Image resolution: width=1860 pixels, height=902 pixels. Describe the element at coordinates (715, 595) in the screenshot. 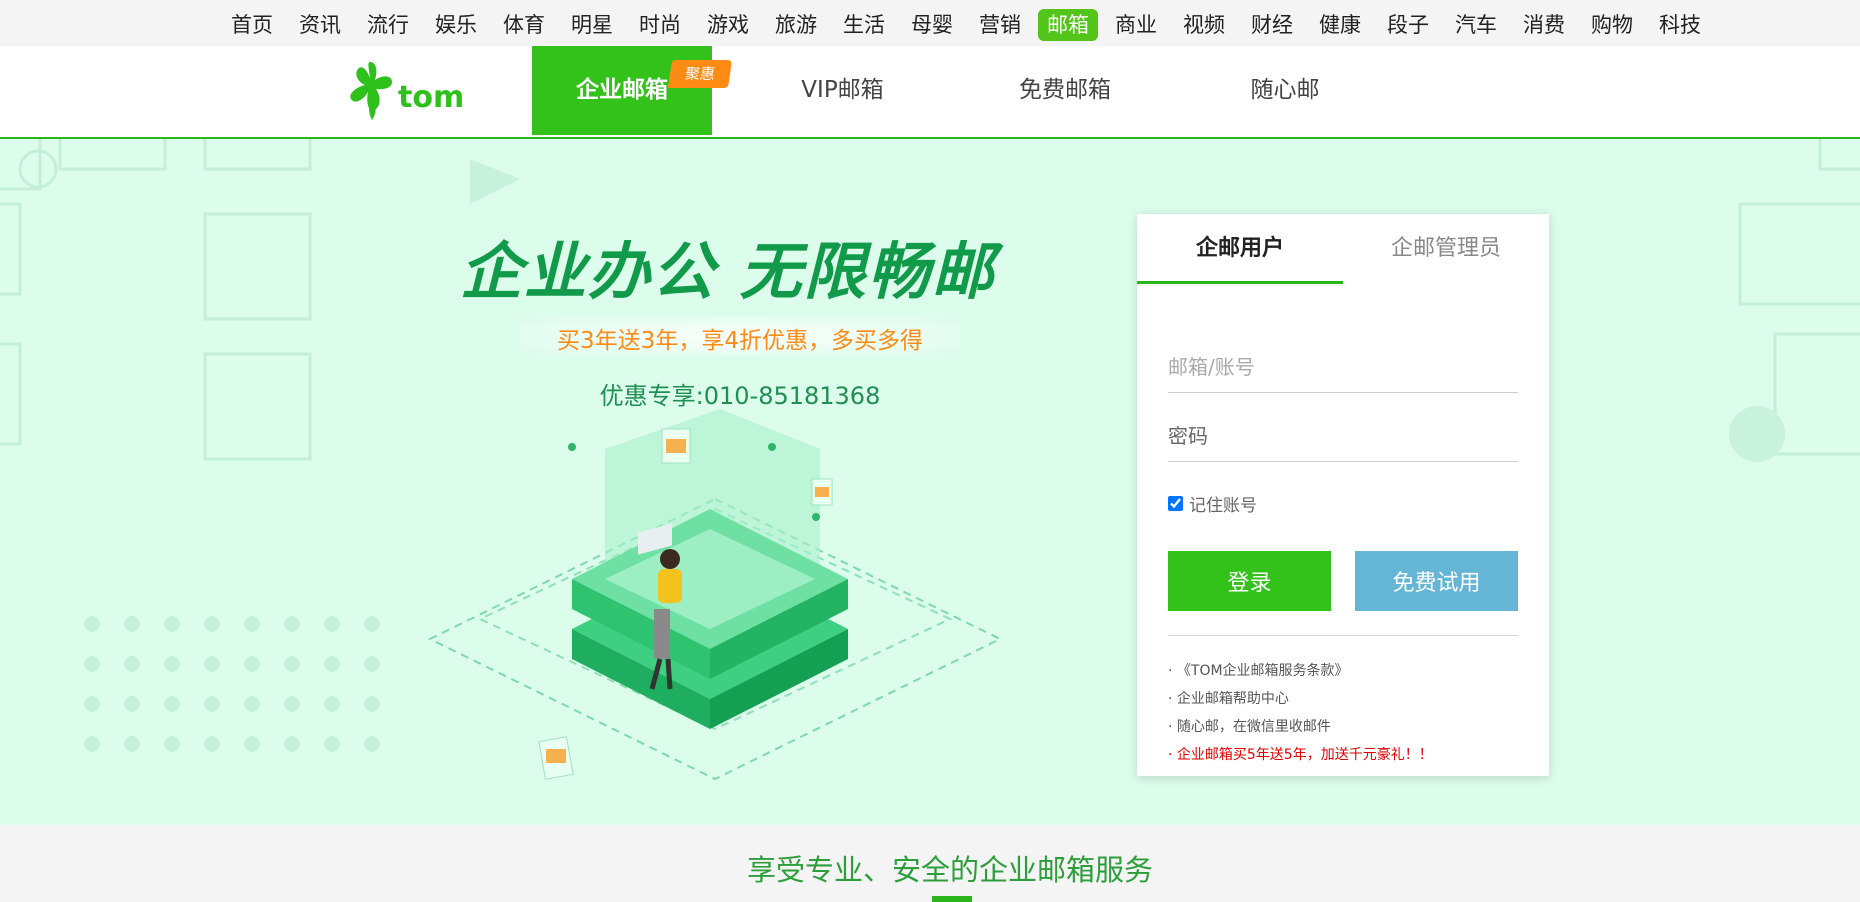

I see `hero-illustration` at that location.